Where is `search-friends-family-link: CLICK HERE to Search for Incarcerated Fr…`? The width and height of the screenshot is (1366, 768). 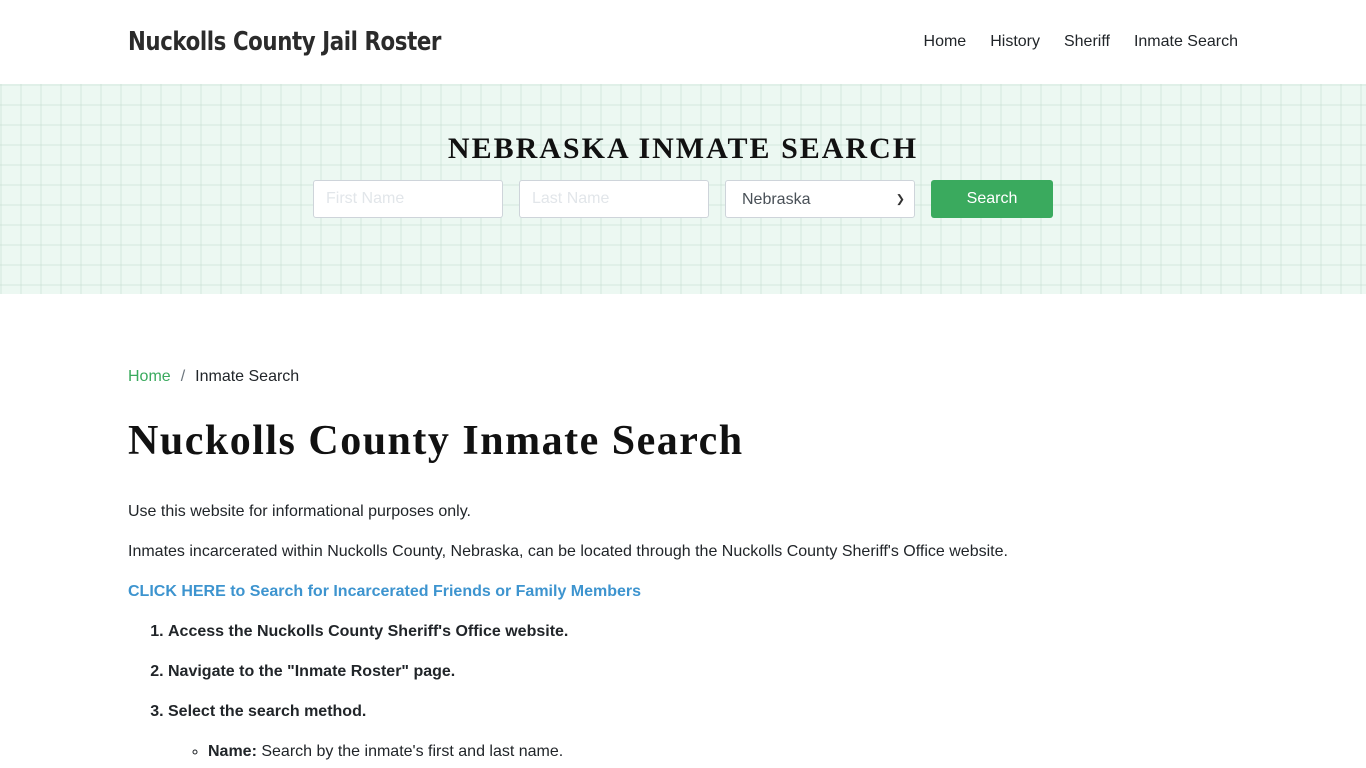
search-friends-family-link: CLICK HERE to Search for Incarcerated Fr… is located at coordinates (384, 591).